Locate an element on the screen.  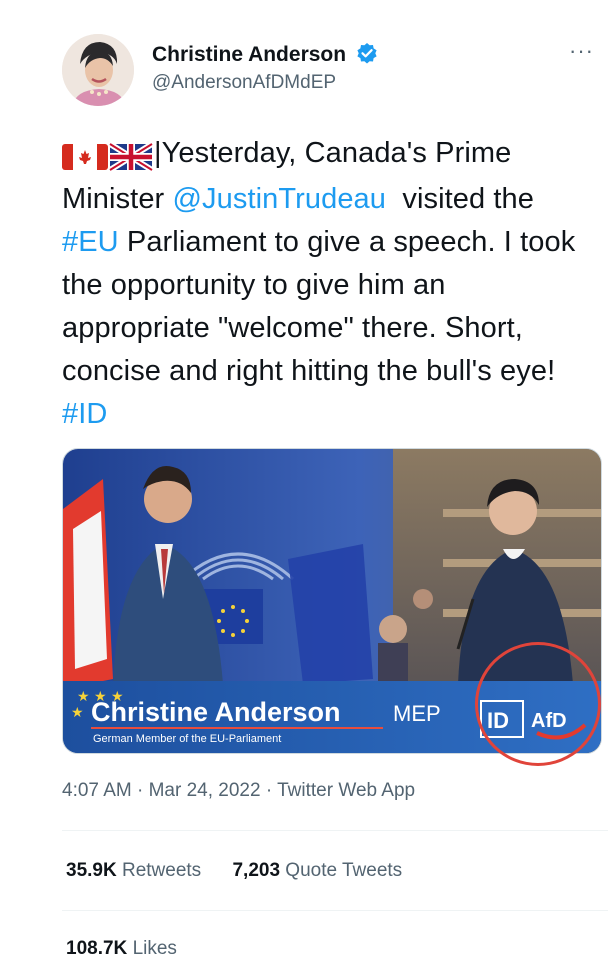
banner-subtitle-text: German Member of the EU-Parliament is located at coordinates (187, 739).